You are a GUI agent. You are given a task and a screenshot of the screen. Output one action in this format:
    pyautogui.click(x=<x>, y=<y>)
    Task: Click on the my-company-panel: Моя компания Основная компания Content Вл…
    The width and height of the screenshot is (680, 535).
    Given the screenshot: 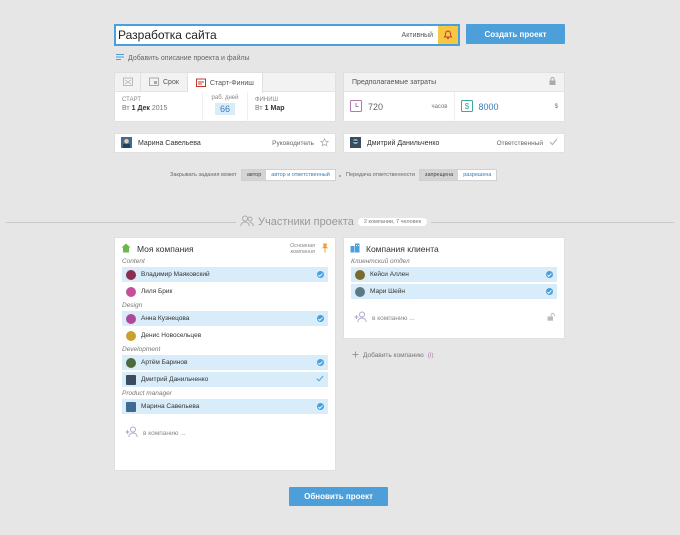 What is the action you would take?
    pyautogui.click(x=225, y=354)
    